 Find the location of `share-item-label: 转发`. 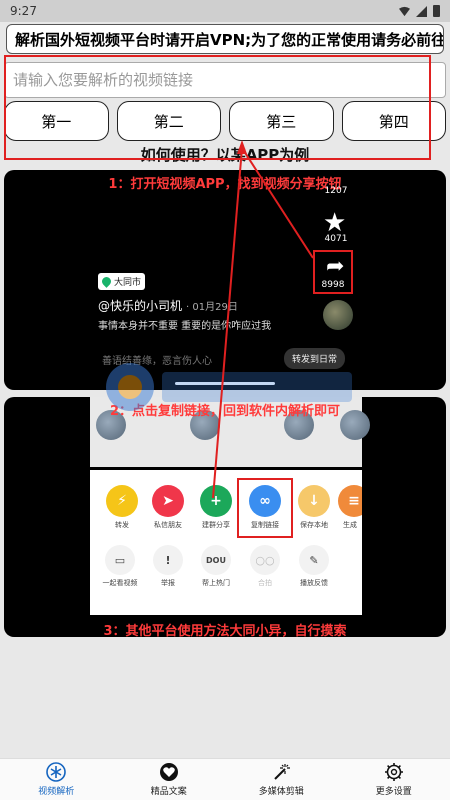

share-item-label: 转发 is located at coordinates (122, 525).